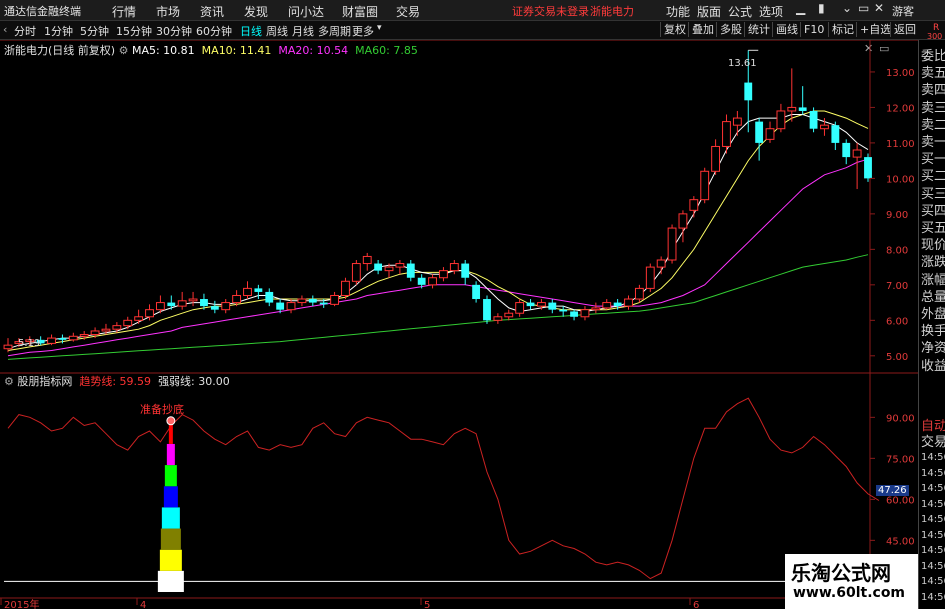 This screenshot has height=609, width=945. Describe the element at coordinates (674, 29) in the screenshot. I see `adjust-button: 复权` at that location.